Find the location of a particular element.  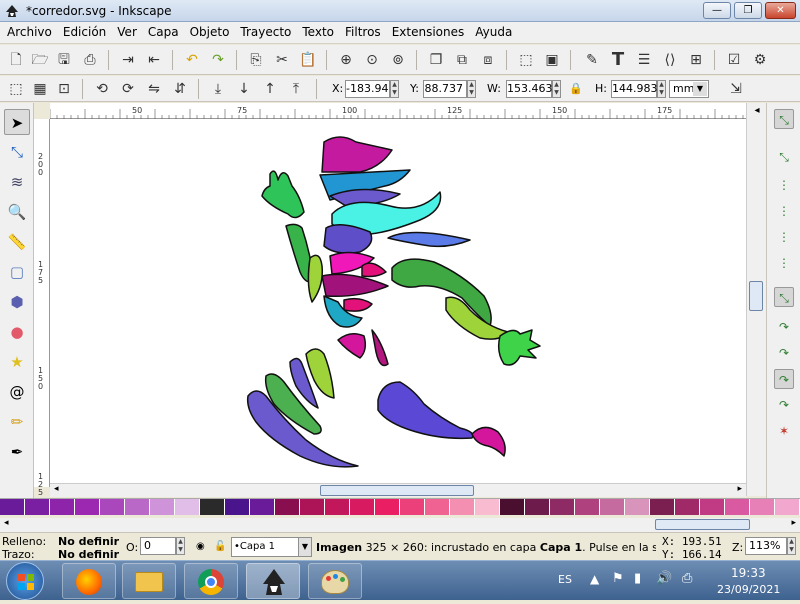

zoom-selection-icon: ⊕ is located at coordinates (346, 60).